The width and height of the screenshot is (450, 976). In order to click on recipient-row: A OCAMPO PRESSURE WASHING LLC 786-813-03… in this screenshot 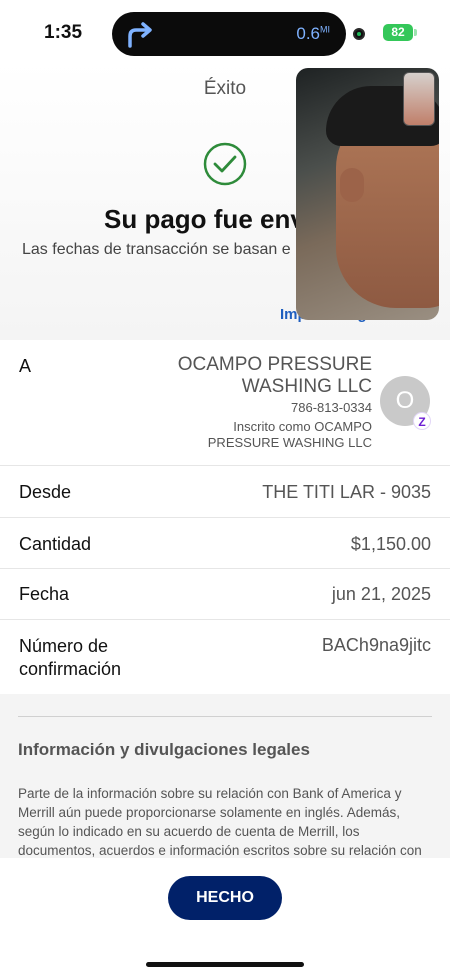, I will do `click(225, 403)`.